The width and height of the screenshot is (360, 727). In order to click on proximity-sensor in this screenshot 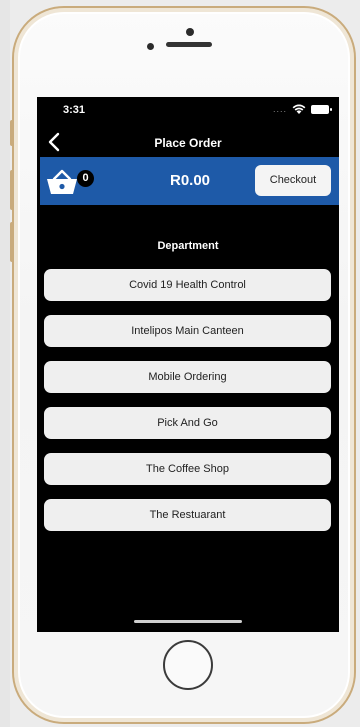, I will do `click(150, 46)`.